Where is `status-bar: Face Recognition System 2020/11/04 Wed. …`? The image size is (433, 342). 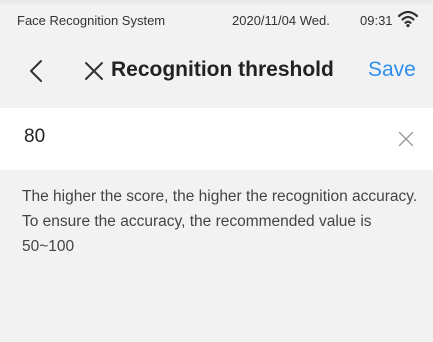
status-bar: Face Recognition System 2020/11/04 Wed. … is located at coordinates (216, 17).